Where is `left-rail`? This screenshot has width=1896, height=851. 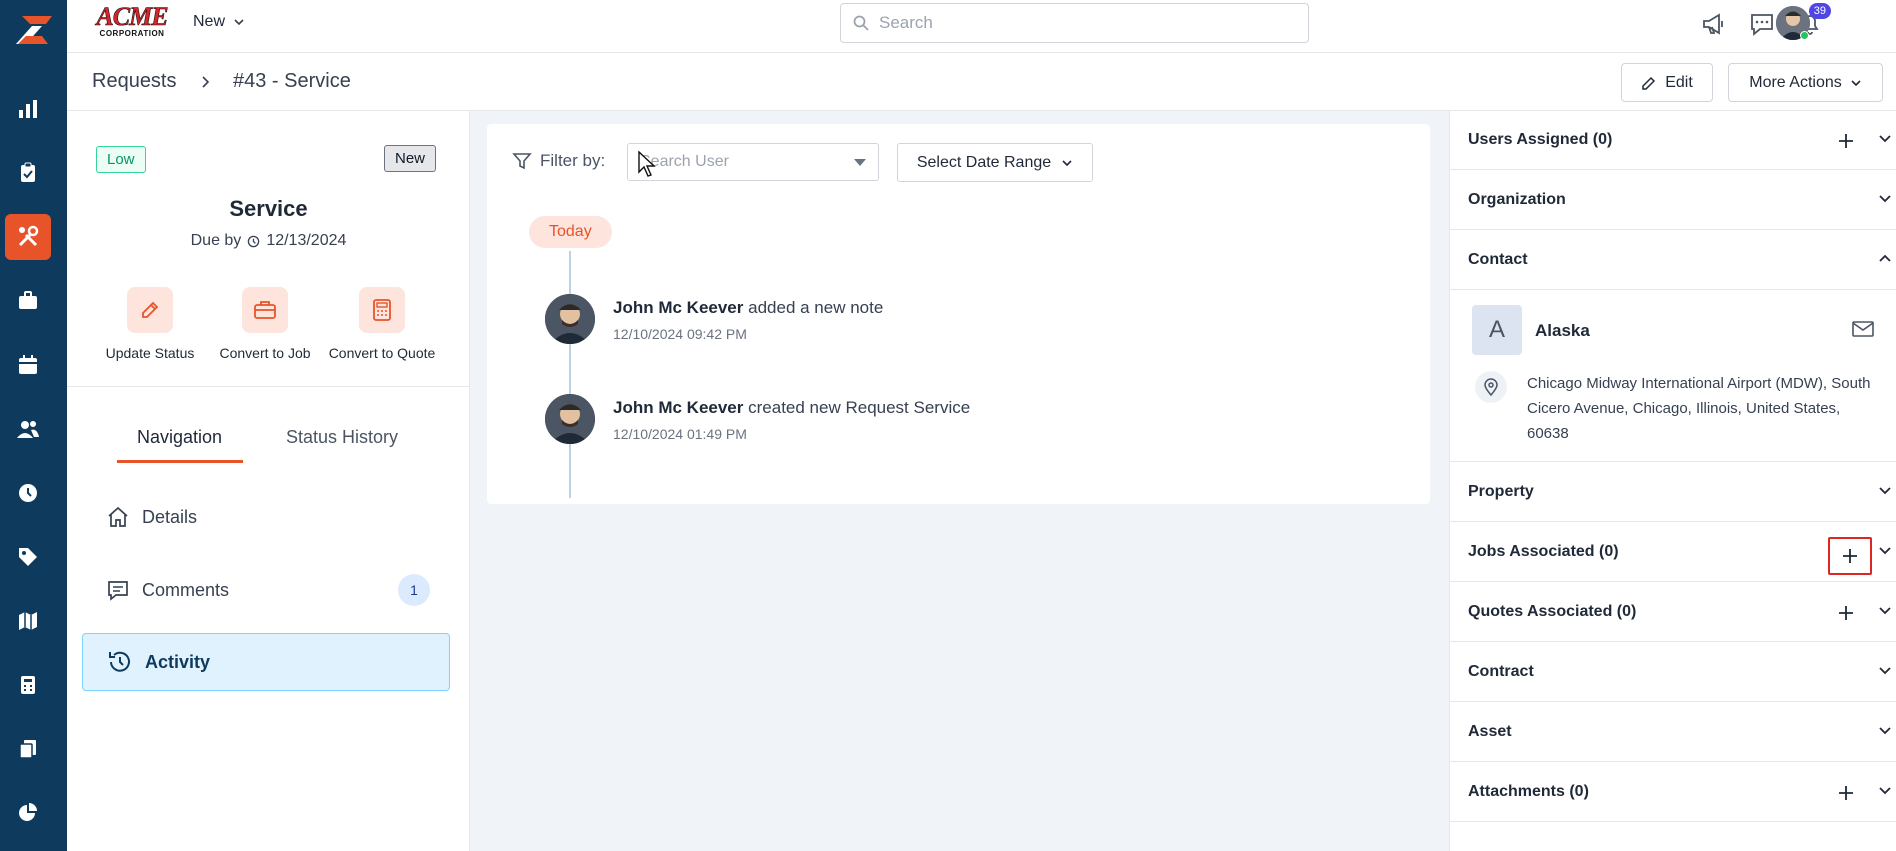 left-rail is located at coordinates (33, 425).